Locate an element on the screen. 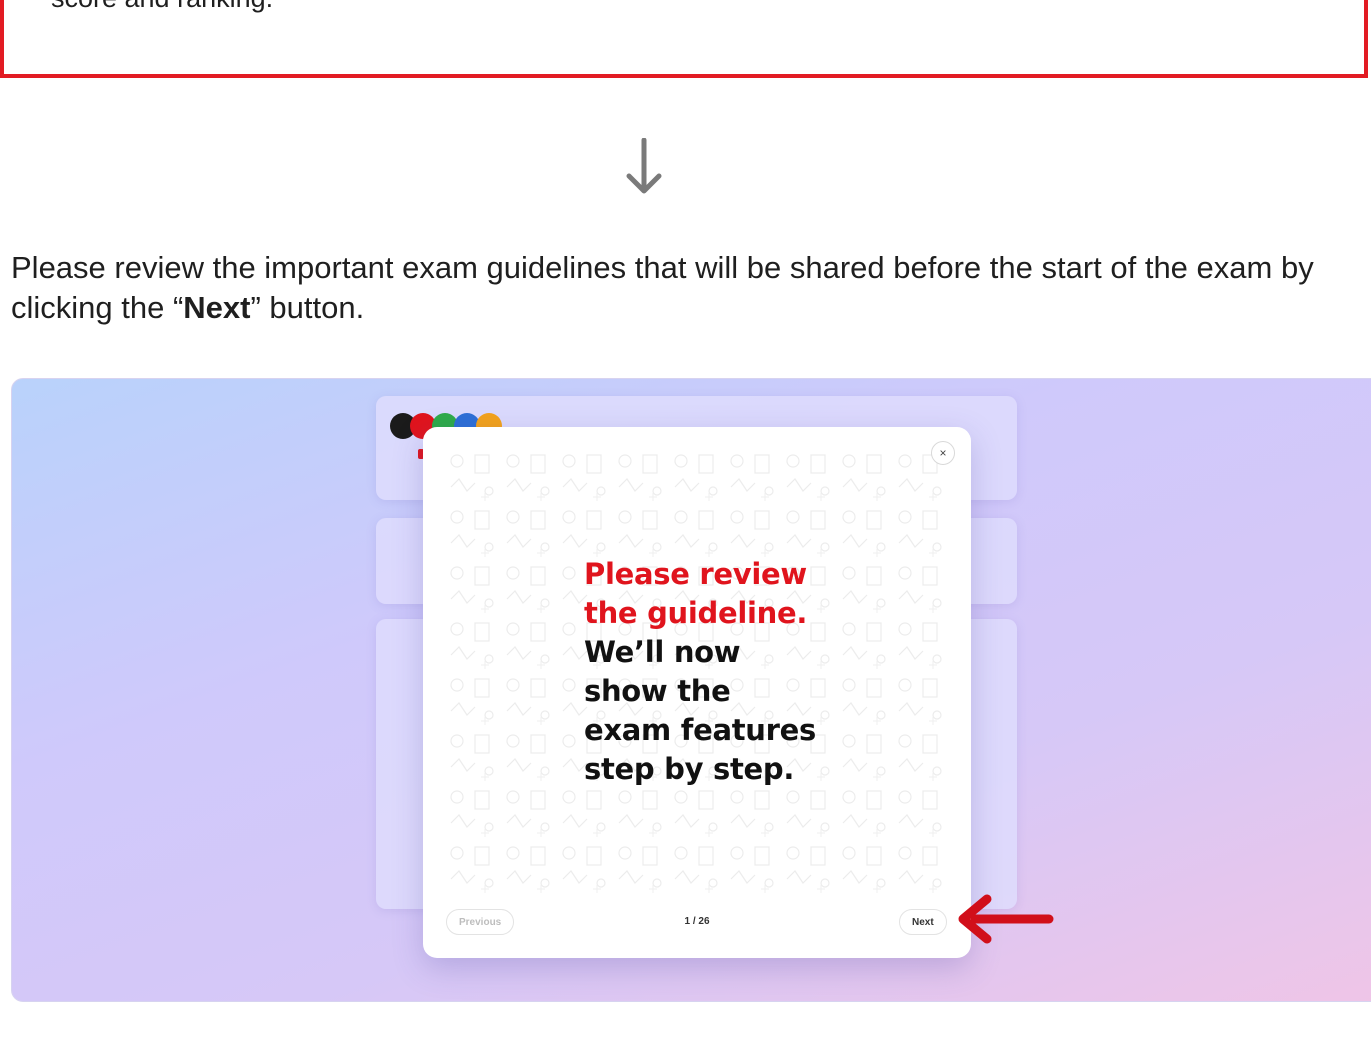 The image size is (1371, 1039). red-pointer-arrow-icon is located at coordinates (1006, 919).